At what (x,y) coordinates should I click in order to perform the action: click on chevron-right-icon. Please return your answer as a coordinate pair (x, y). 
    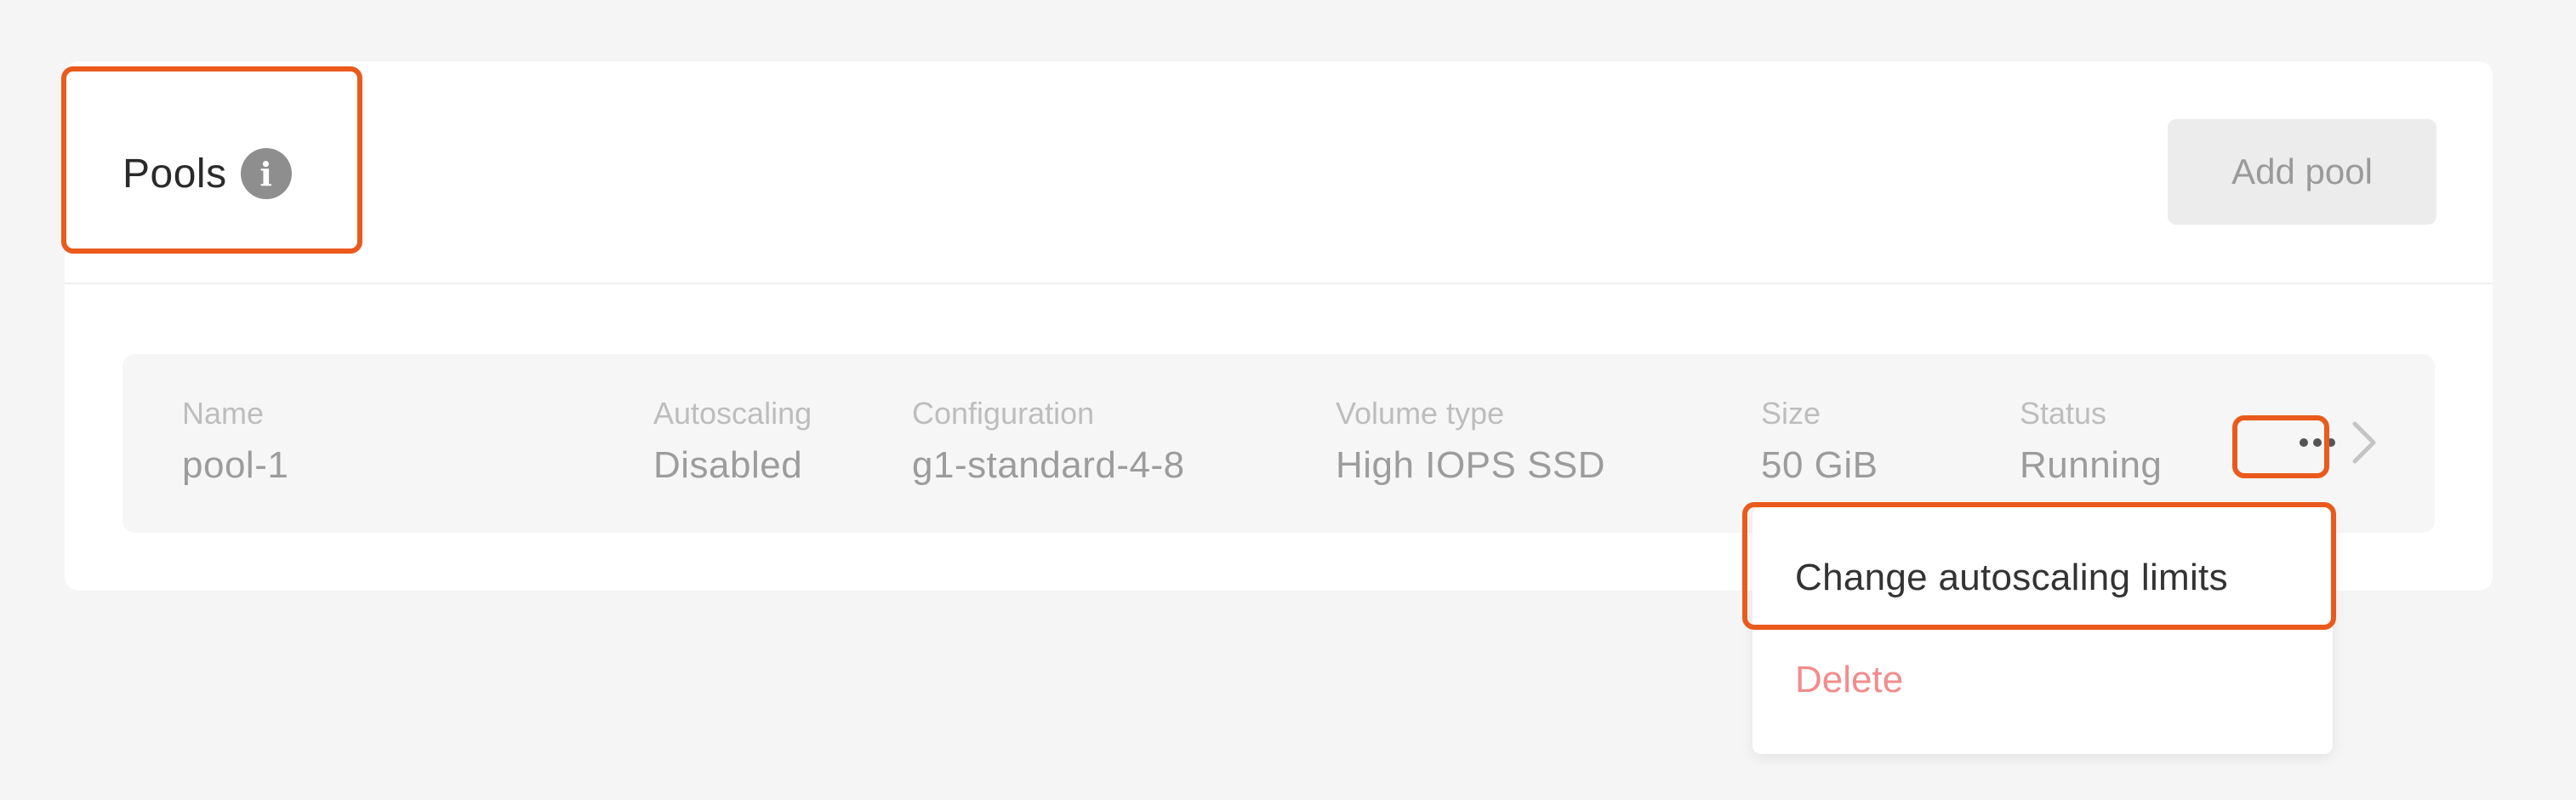
    Looking at the image, I should click on (2365, 442).